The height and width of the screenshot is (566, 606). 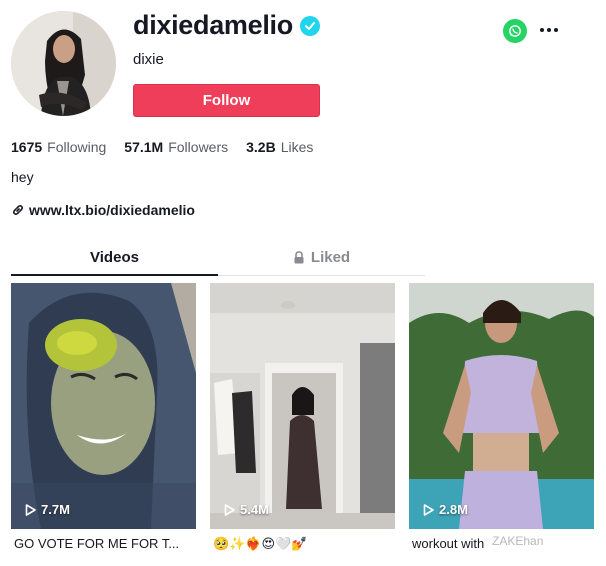 I want to click on lock-icon, so click(x=299, y=257).